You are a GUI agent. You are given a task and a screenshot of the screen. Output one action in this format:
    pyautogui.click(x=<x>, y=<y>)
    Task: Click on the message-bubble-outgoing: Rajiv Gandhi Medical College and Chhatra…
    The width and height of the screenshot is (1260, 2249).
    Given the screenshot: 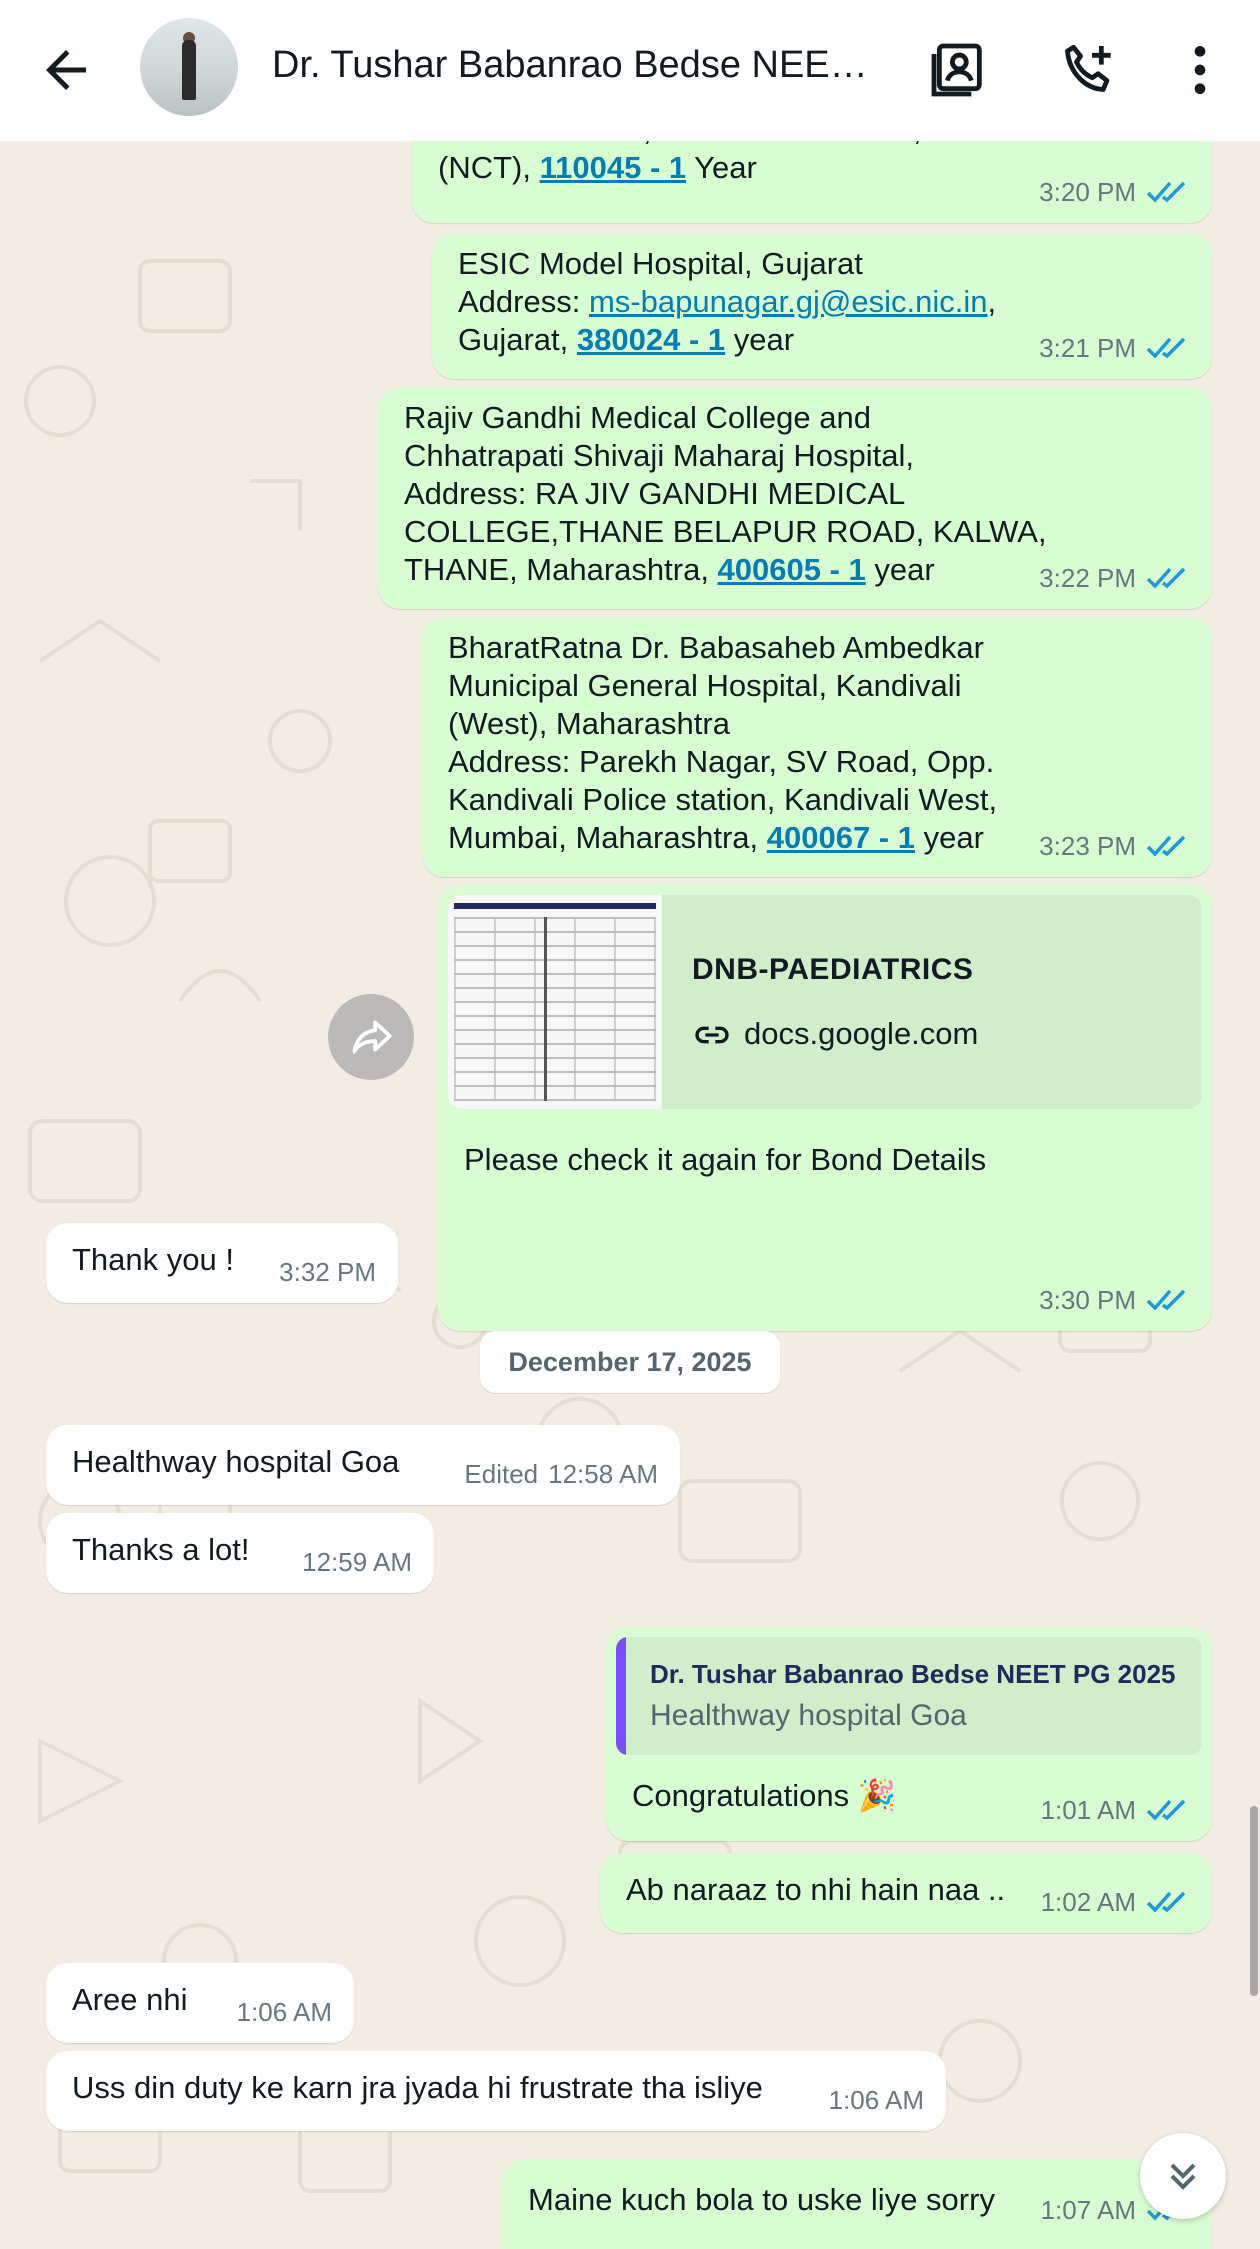 What is the action you would take?
    pyautogui.click(x=795, y=498)
    